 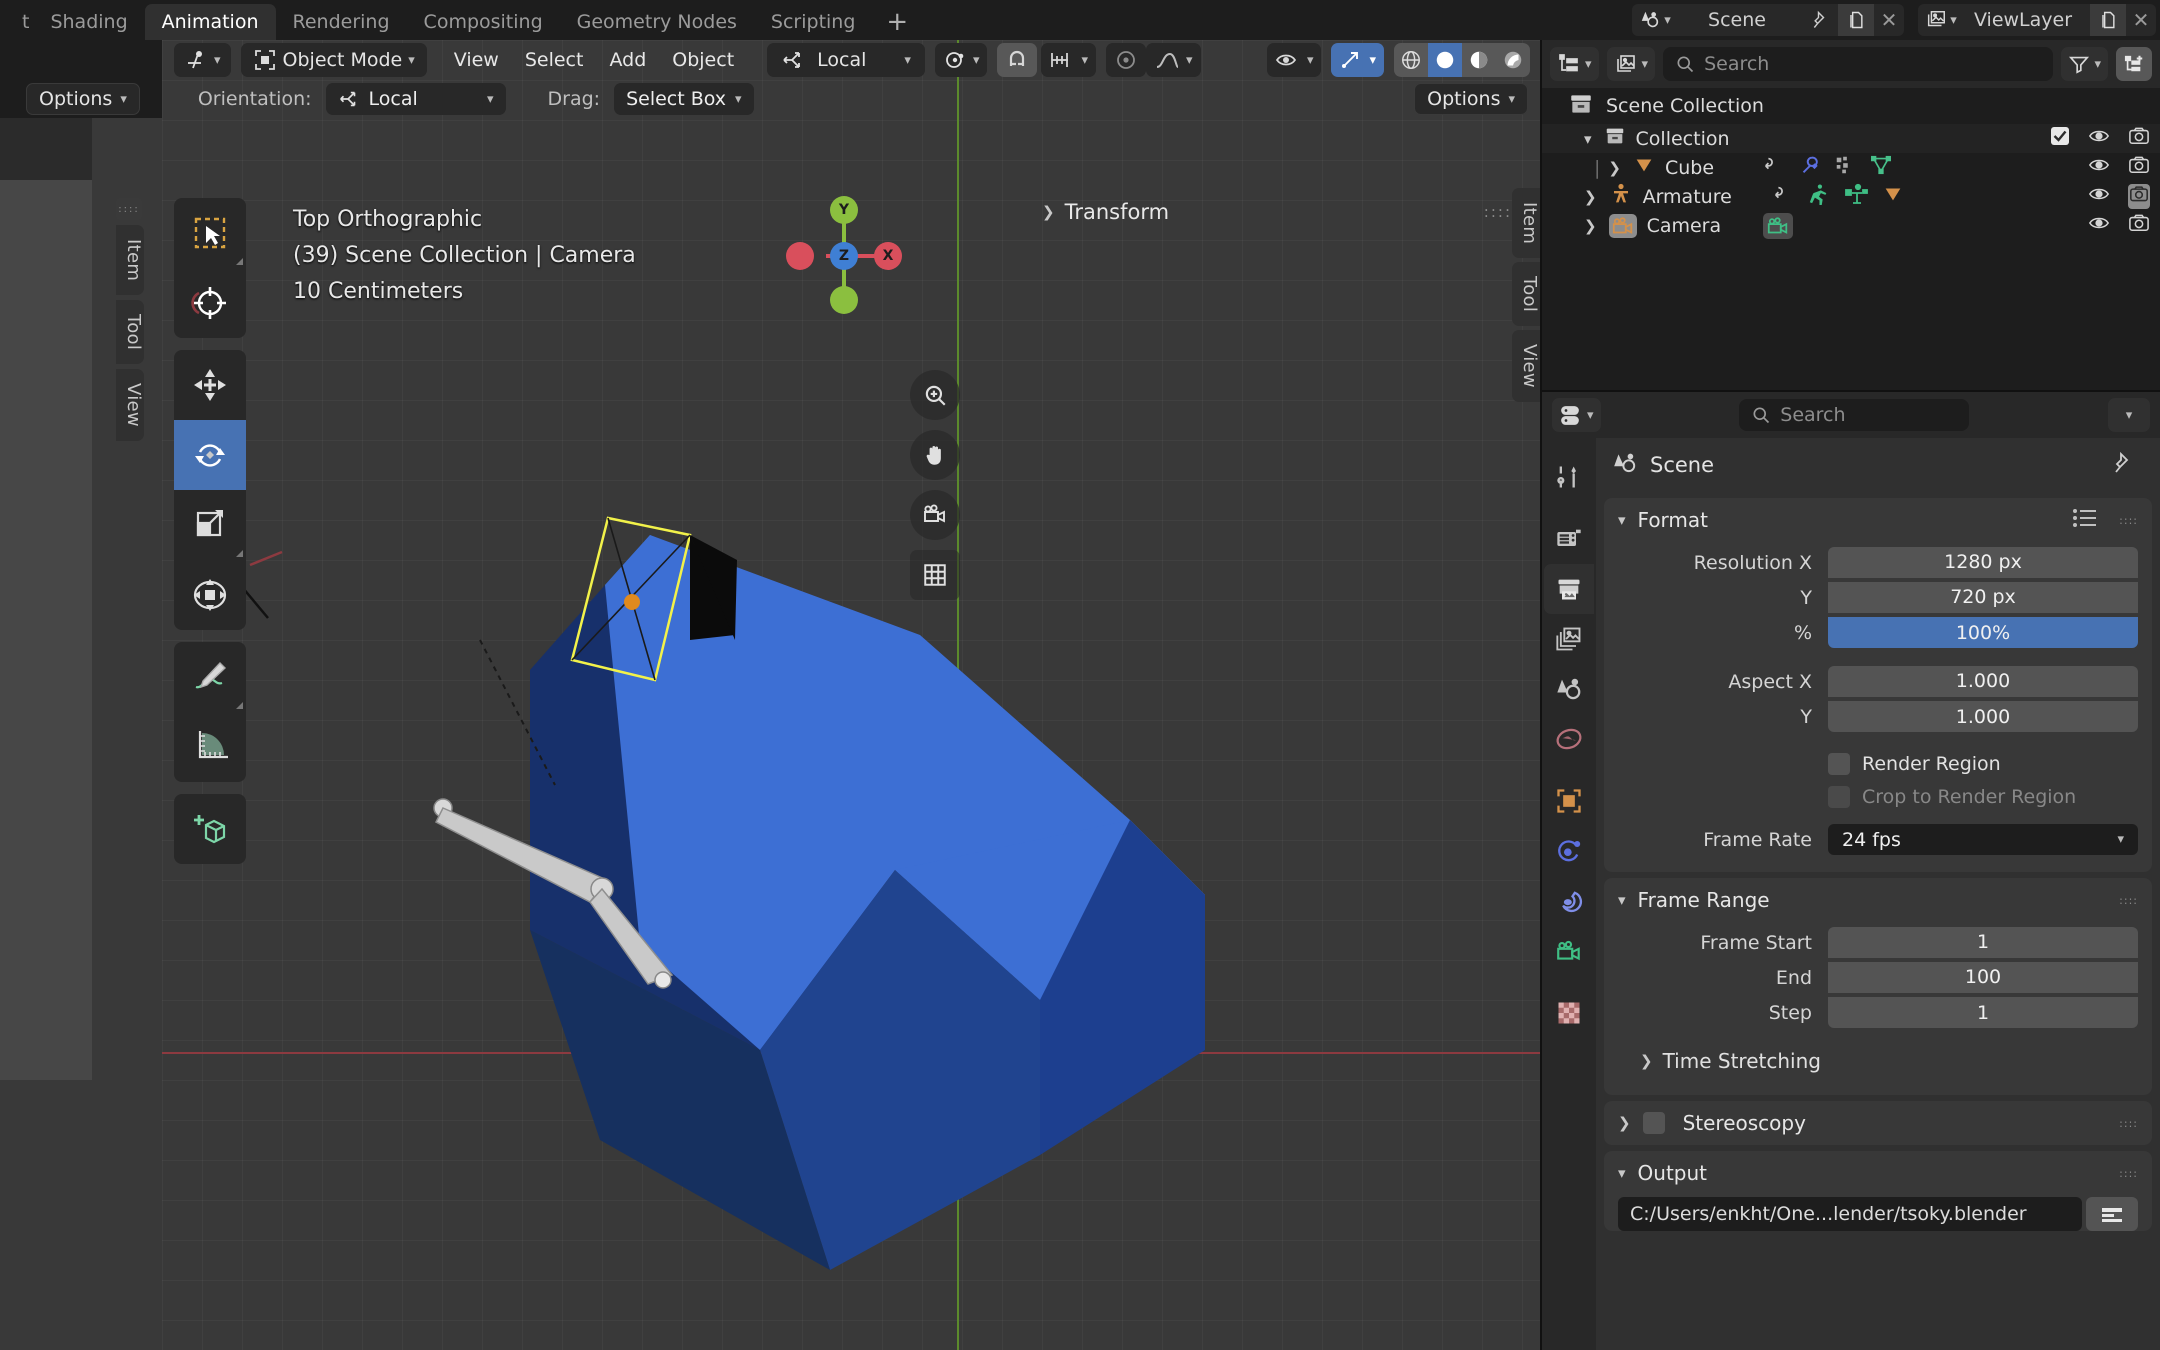 I want to click on tab-object, so click(x=1569, y=801).